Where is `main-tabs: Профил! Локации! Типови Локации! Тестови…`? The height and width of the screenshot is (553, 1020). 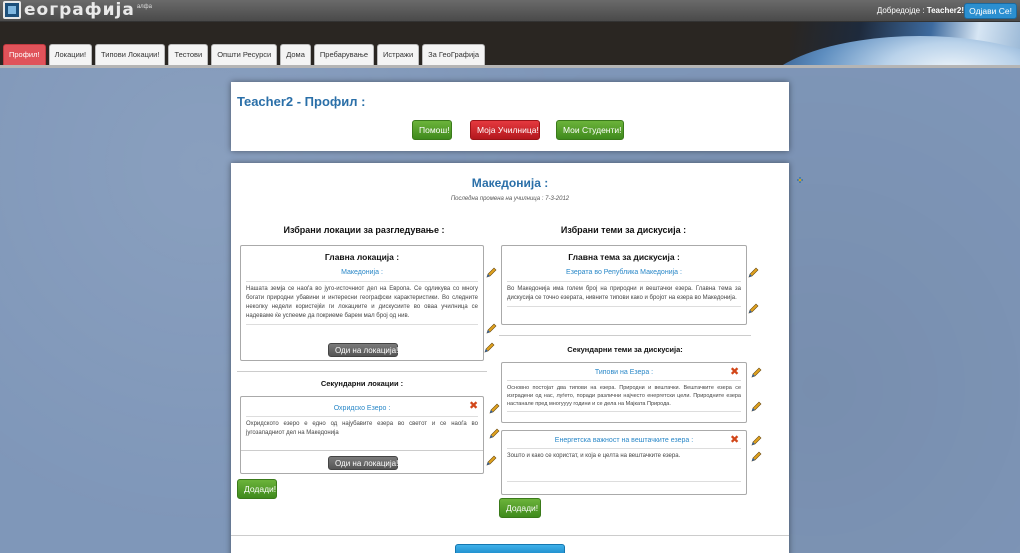 main-tabs: Профил! Локации! Типови Локации! Тестови… is located at coordinates (245, 54).